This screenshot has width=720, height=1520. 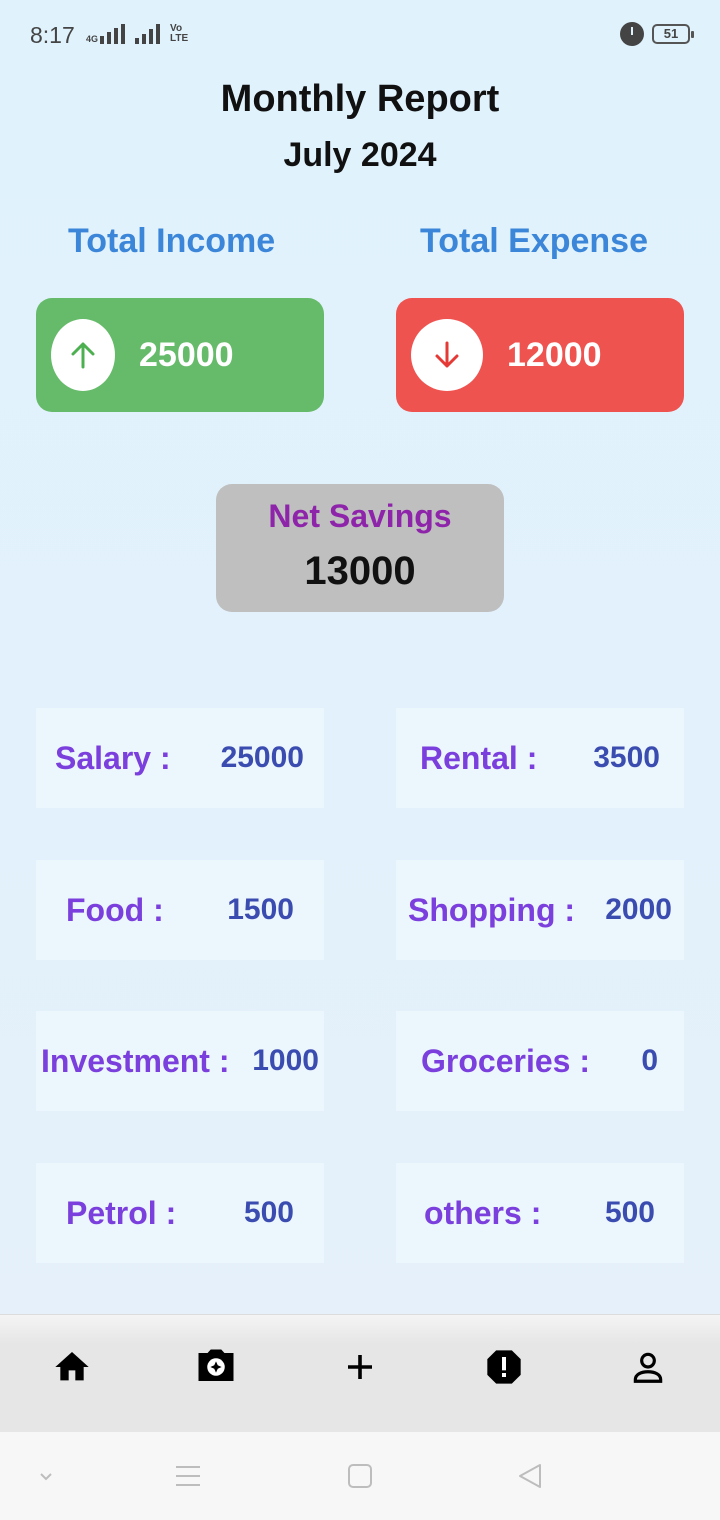 I want to click on sys-back-button, so click(x=530, y=1476).